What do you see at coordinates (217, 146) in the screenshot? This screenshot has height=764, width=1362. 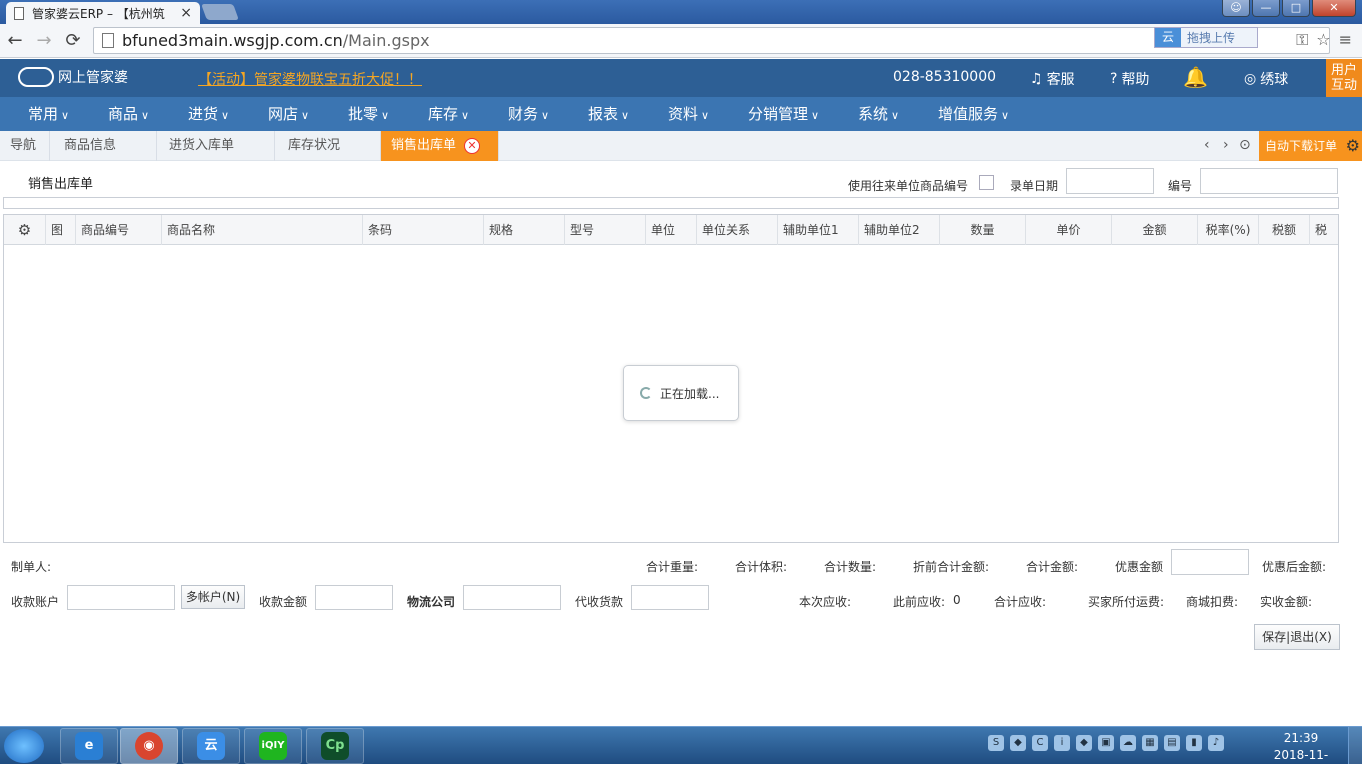 I see `tab-purchase-receipt: 进货入库单` at bounding box center [217, 146].